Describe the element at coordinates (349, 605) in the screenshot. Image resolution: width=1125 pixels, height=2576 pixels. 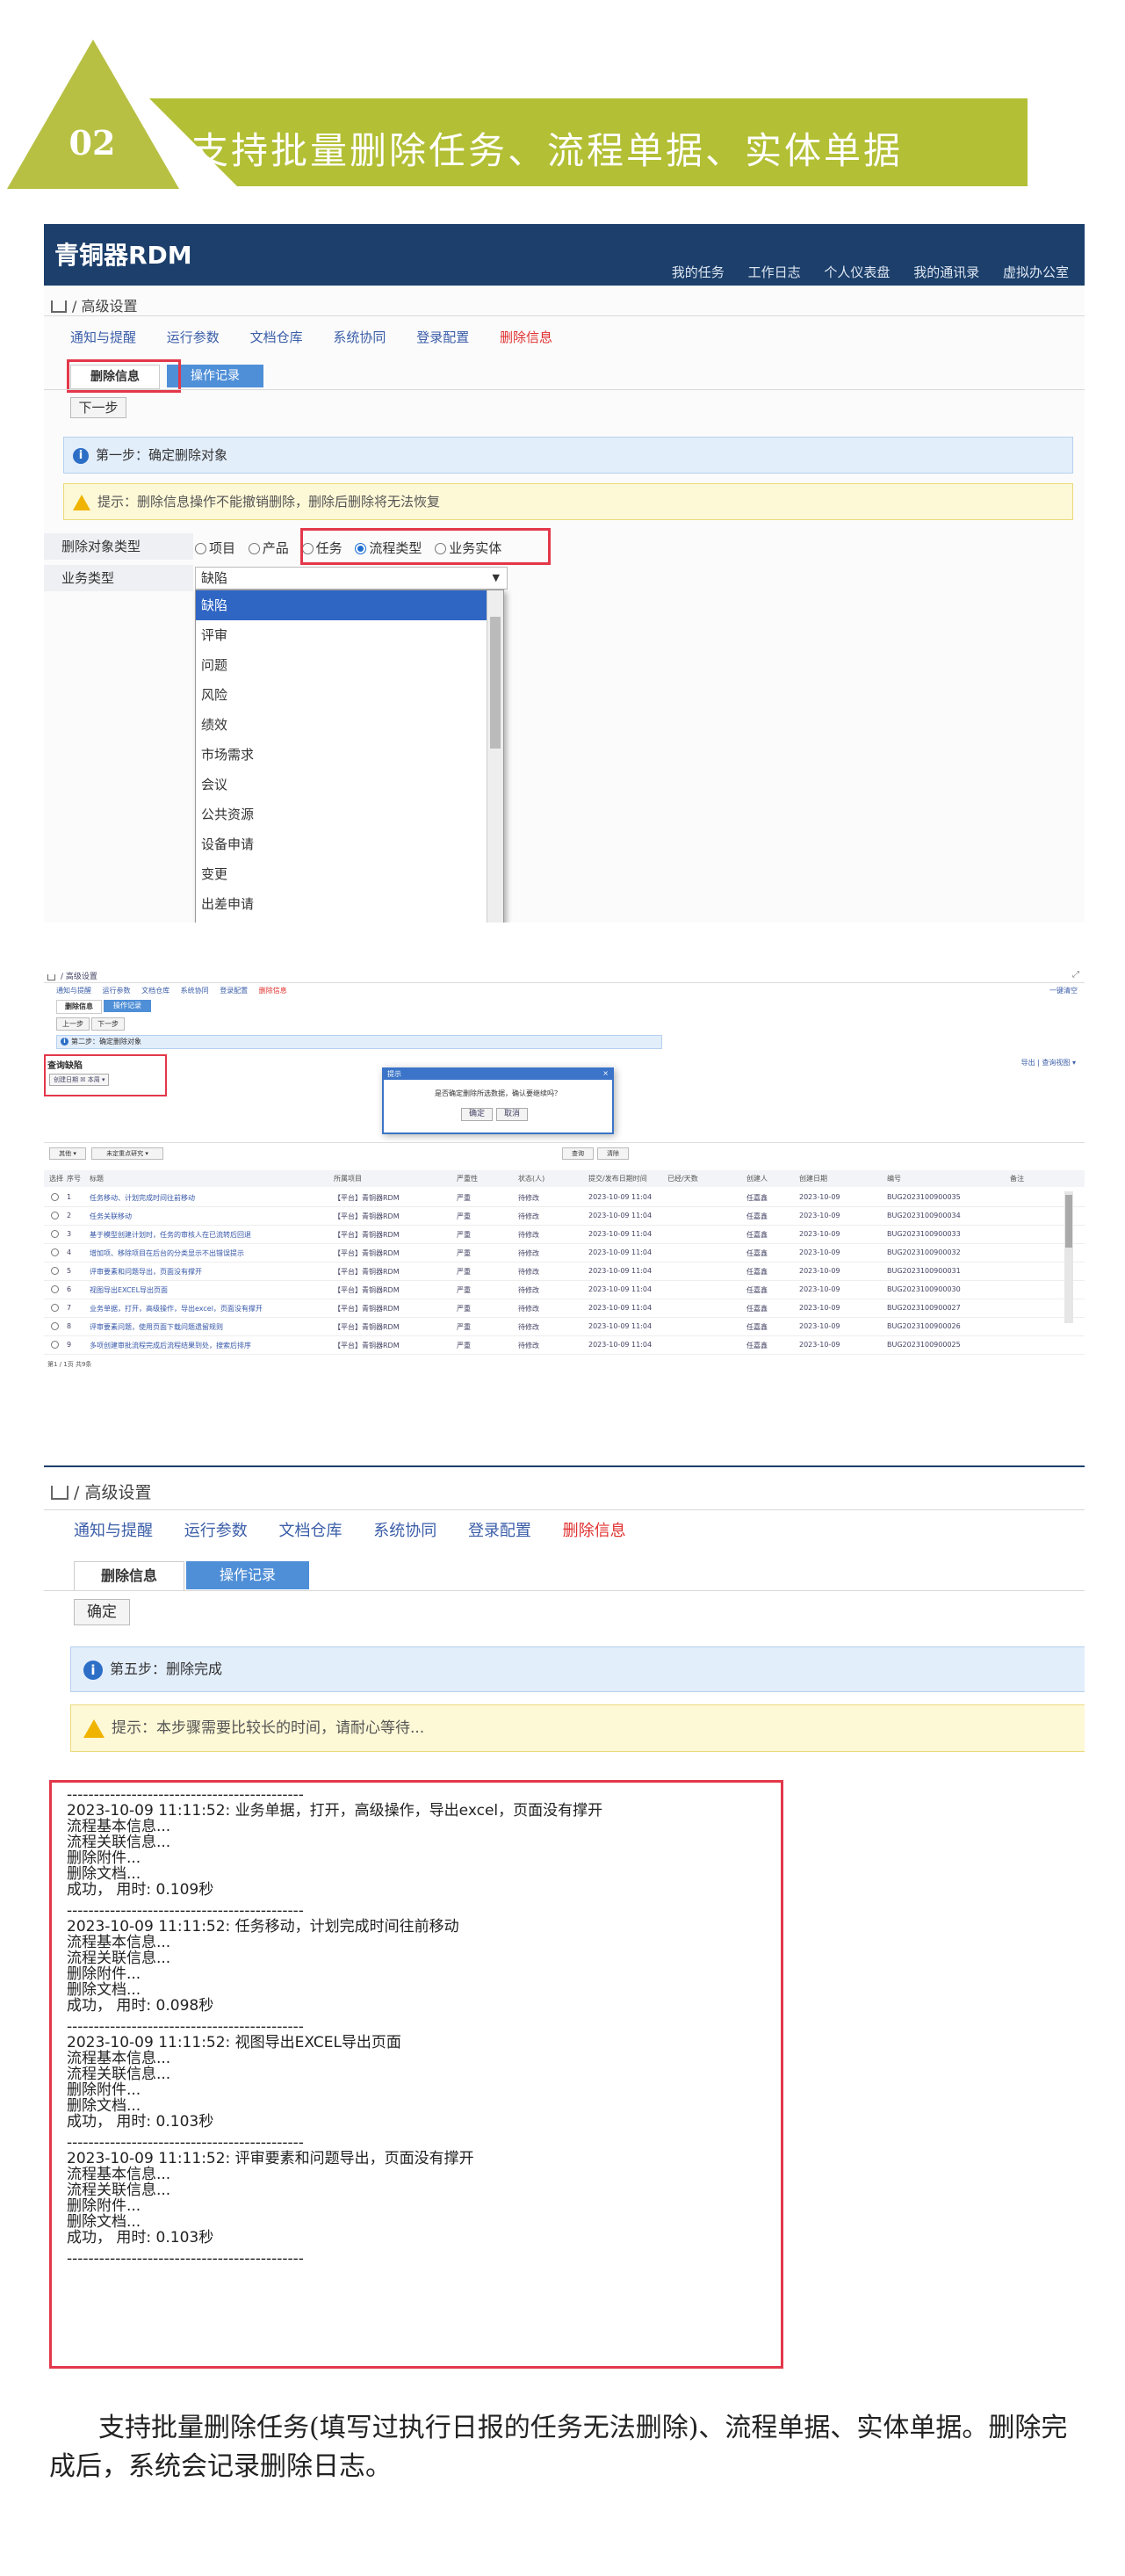
I see `dropdown-option: 缺陷` at that location.